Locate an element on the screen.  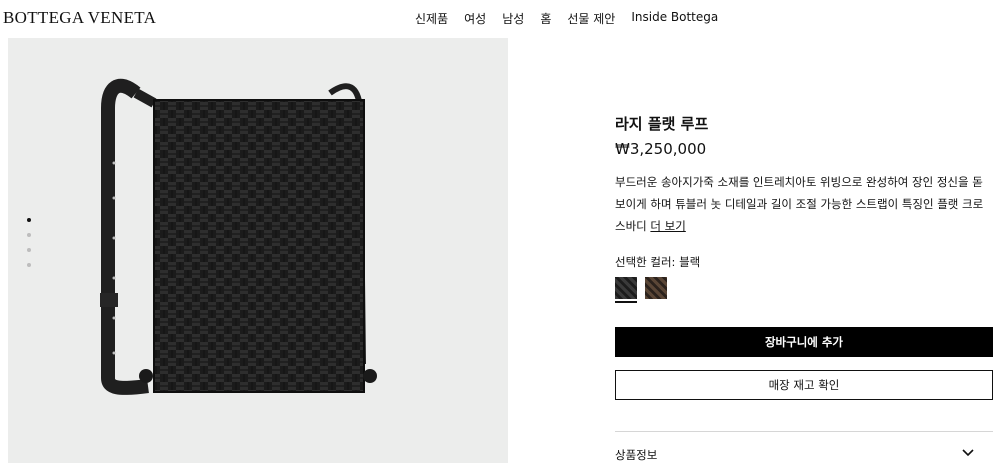
chevron-down-icon is located at coordinates (968, 453).